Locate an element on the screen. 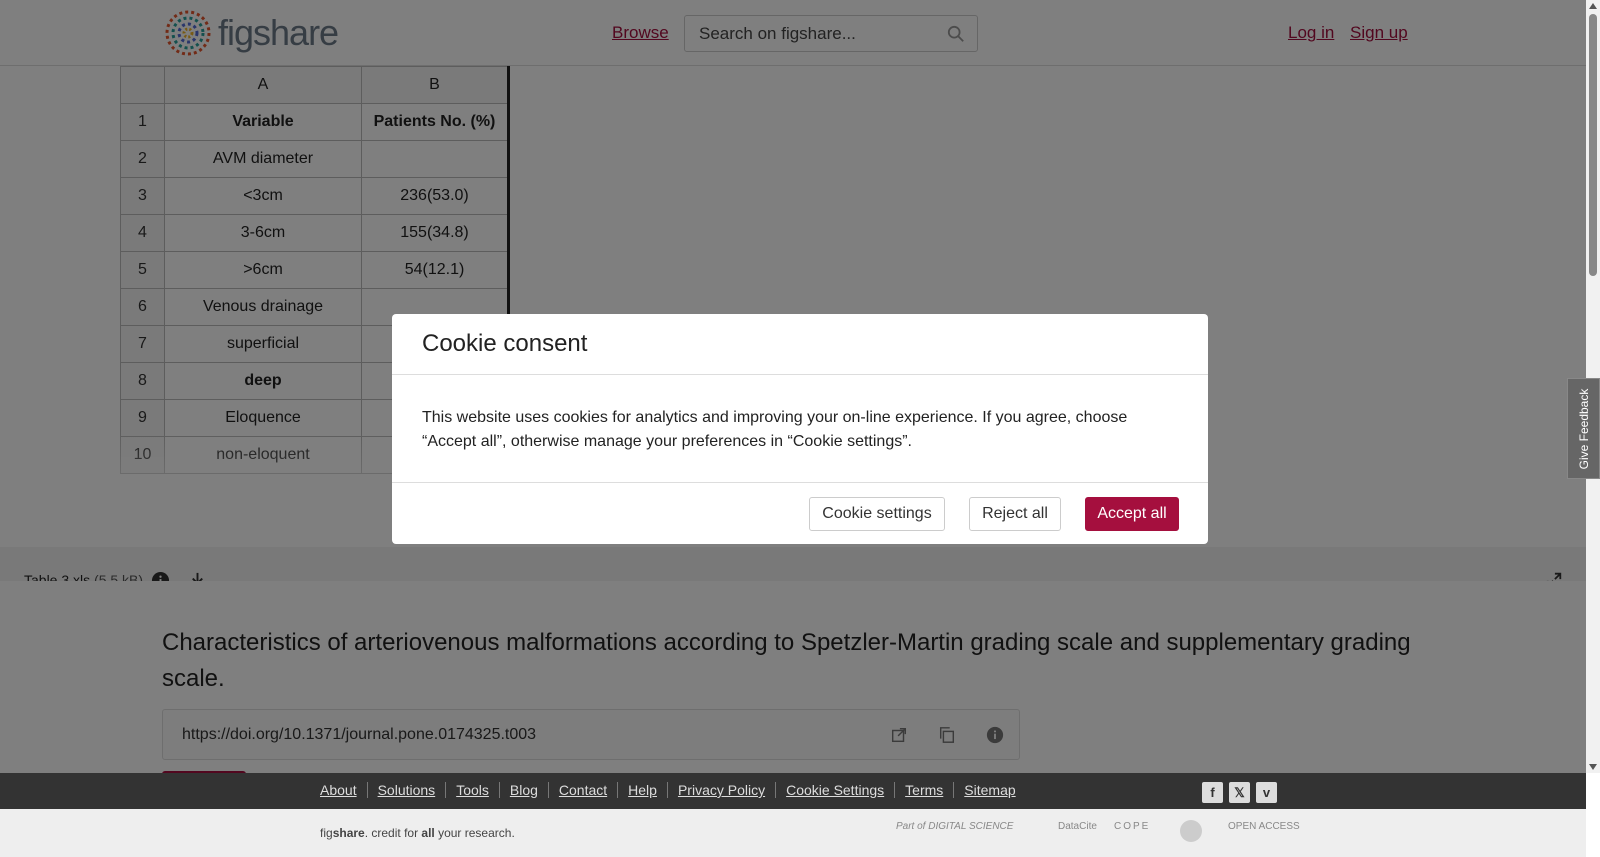 The height and width of the screenshot is (857, 1600). vimeo-icon: v is located at coordinates (1266, 792).